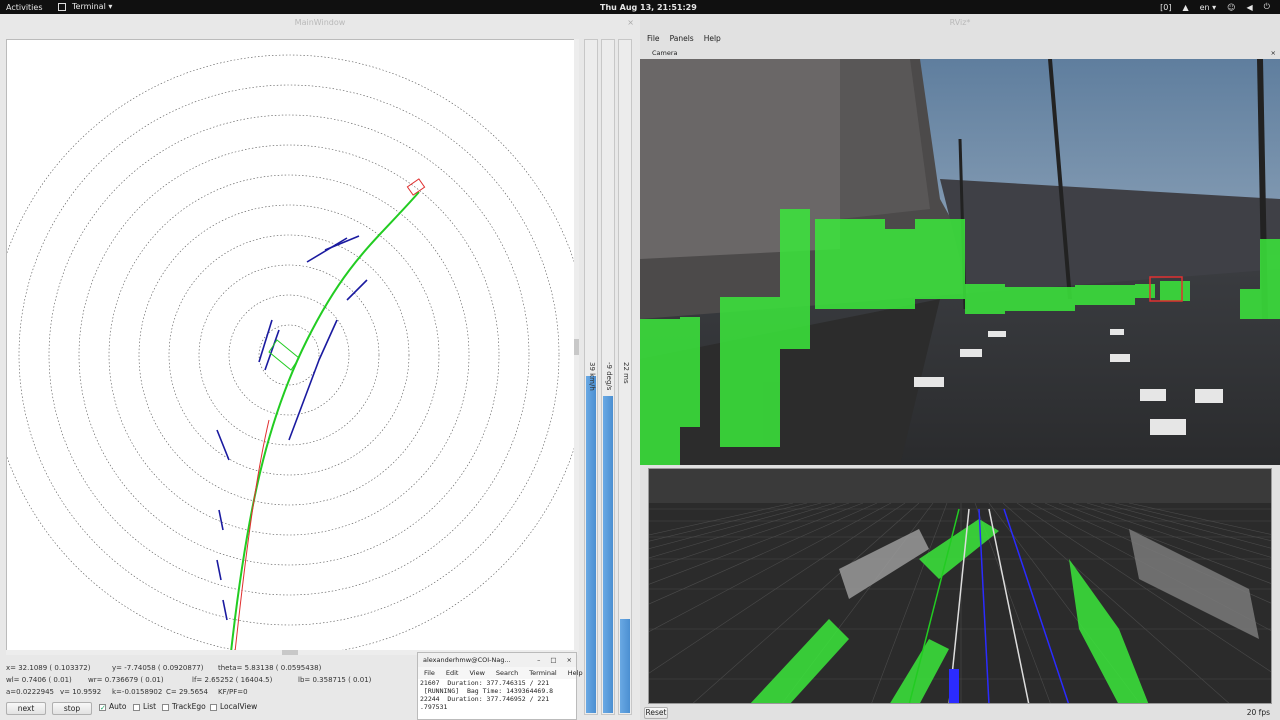 The image size is (1280, 720). Describe the element at coordinates (653, 39) in the screenshot. I see `menu-file: File` at that location.